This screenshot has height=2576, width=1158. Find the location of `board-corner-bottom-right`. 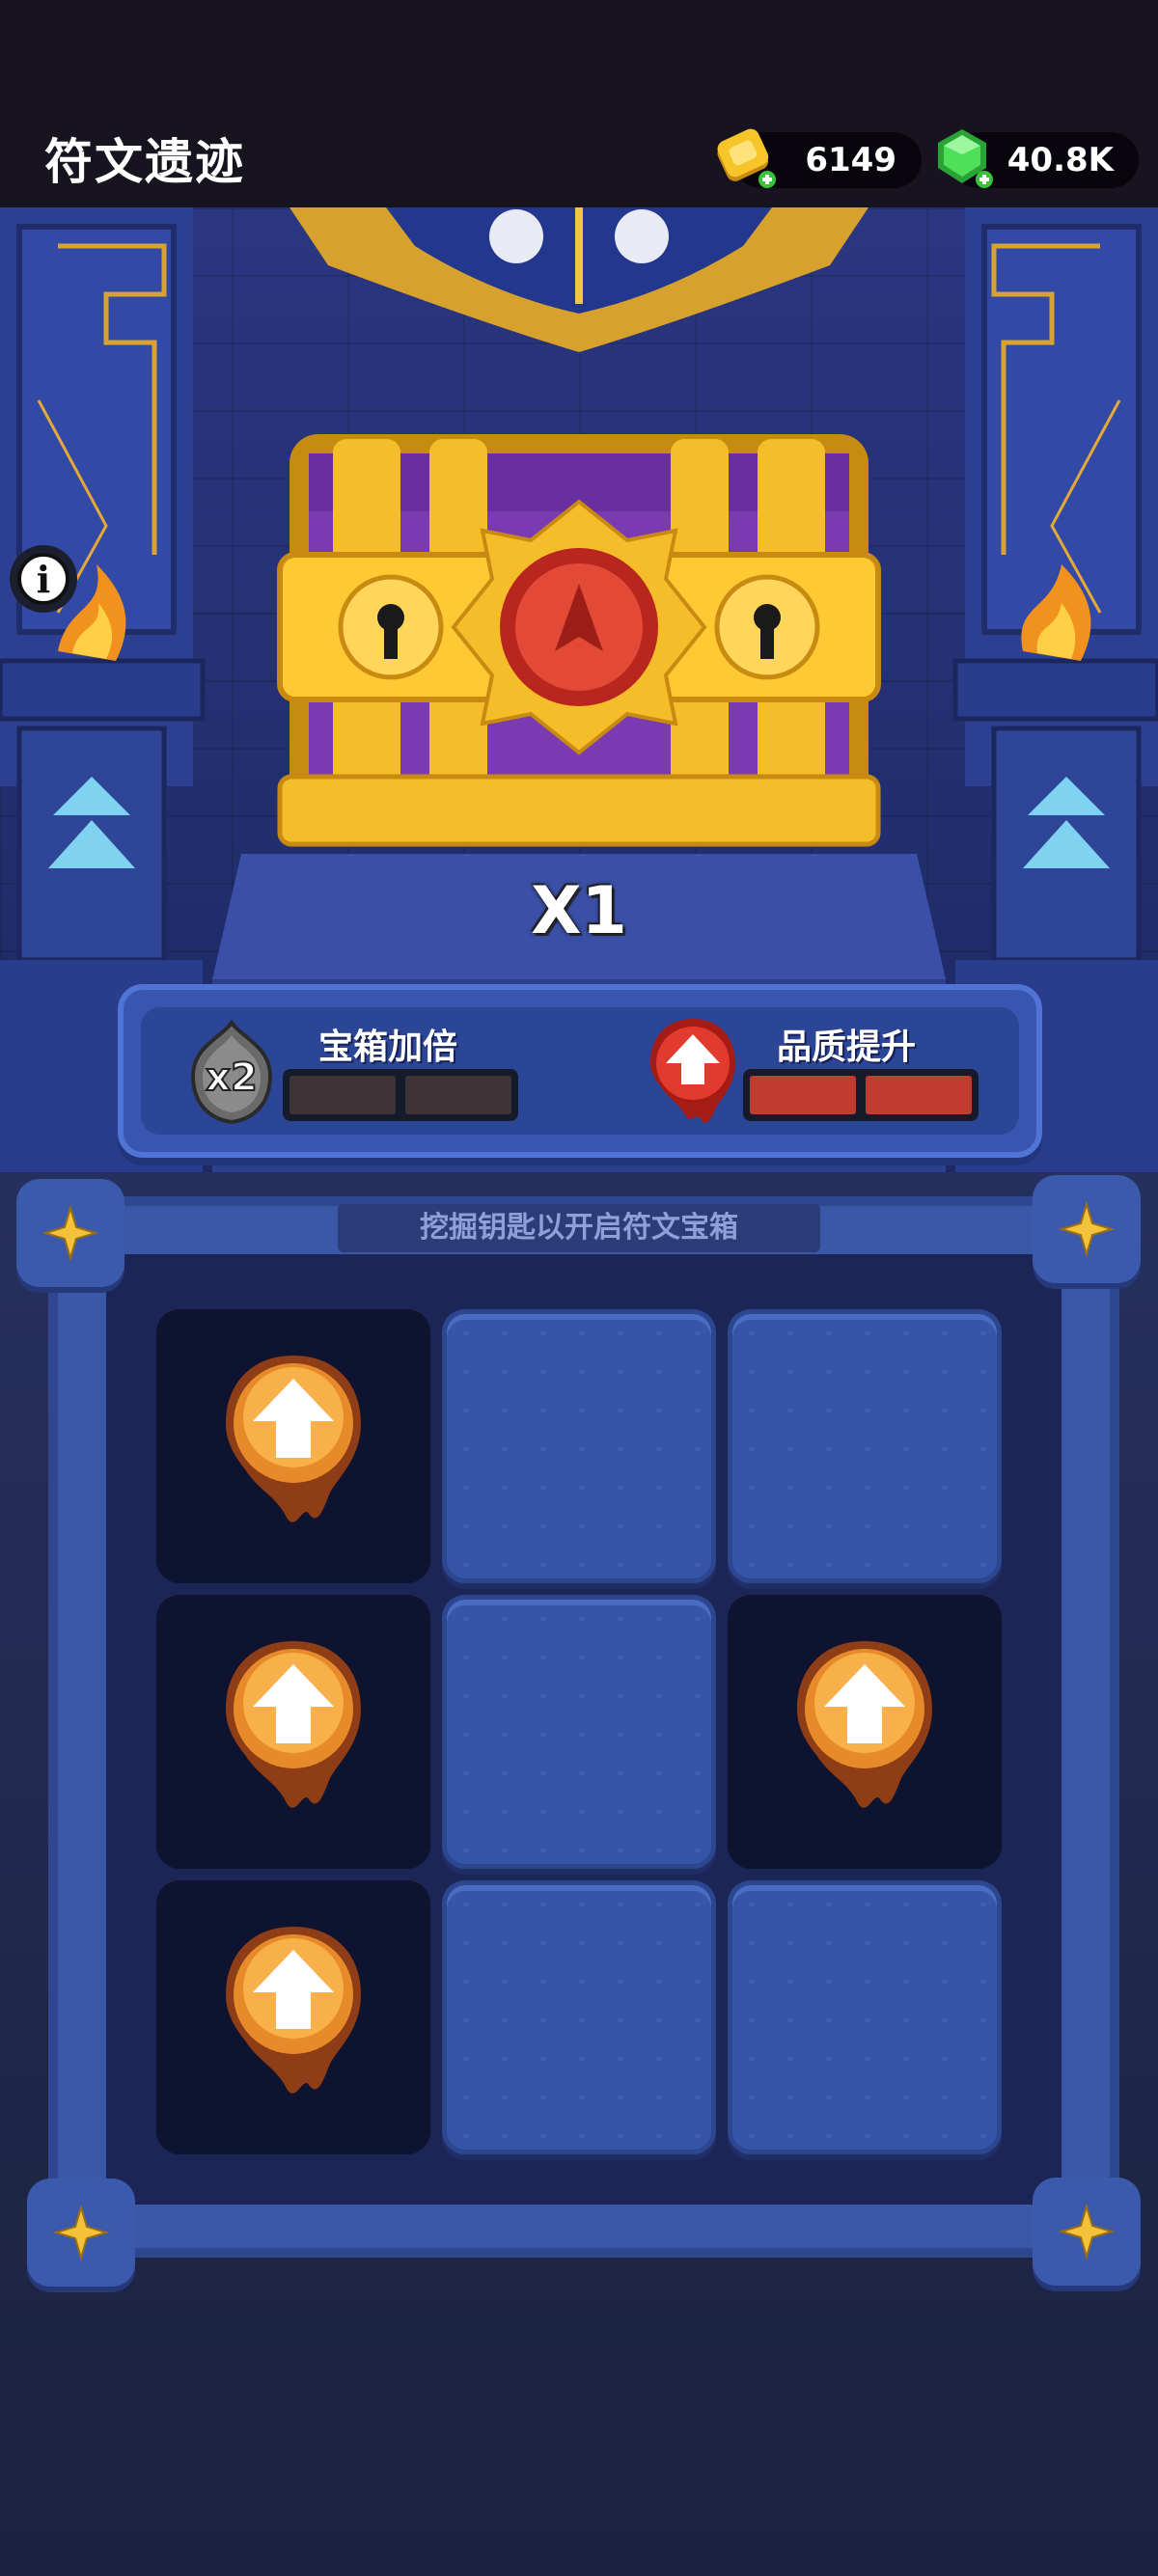

board-corner-bottom-right is located at coordinates (1087, 2232).